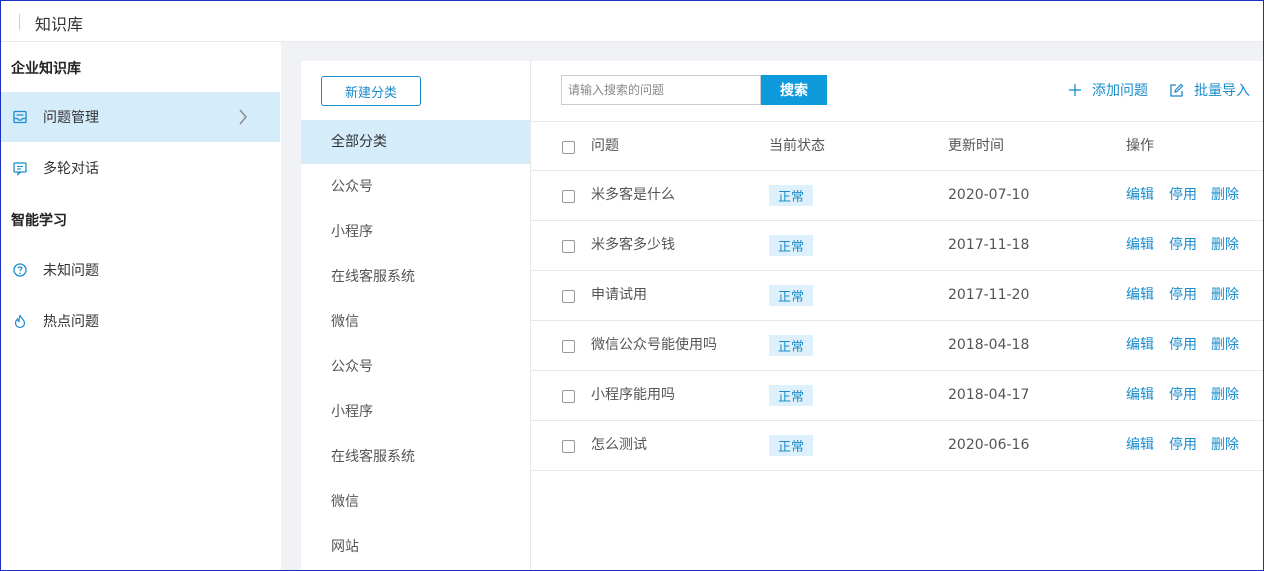  What do you see at coordinates (71, 169) in the screenshot?
I see `sidebar-item-label: 多轮对话` at bounding box center [71, 169].